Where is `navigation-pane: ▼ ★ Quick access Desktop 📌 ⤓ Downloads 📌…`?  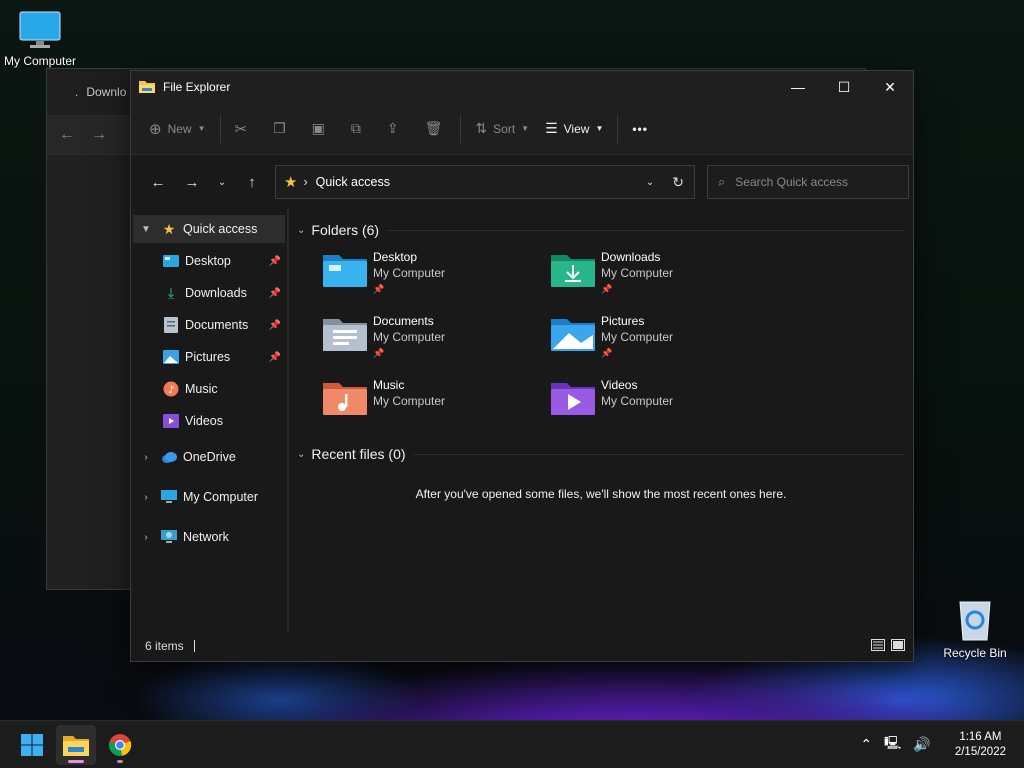
navigation-pane: ▼ ★ Quick access Desktop 📌 ⤓ Downloads 📌… is located at coordinates (210, 420).